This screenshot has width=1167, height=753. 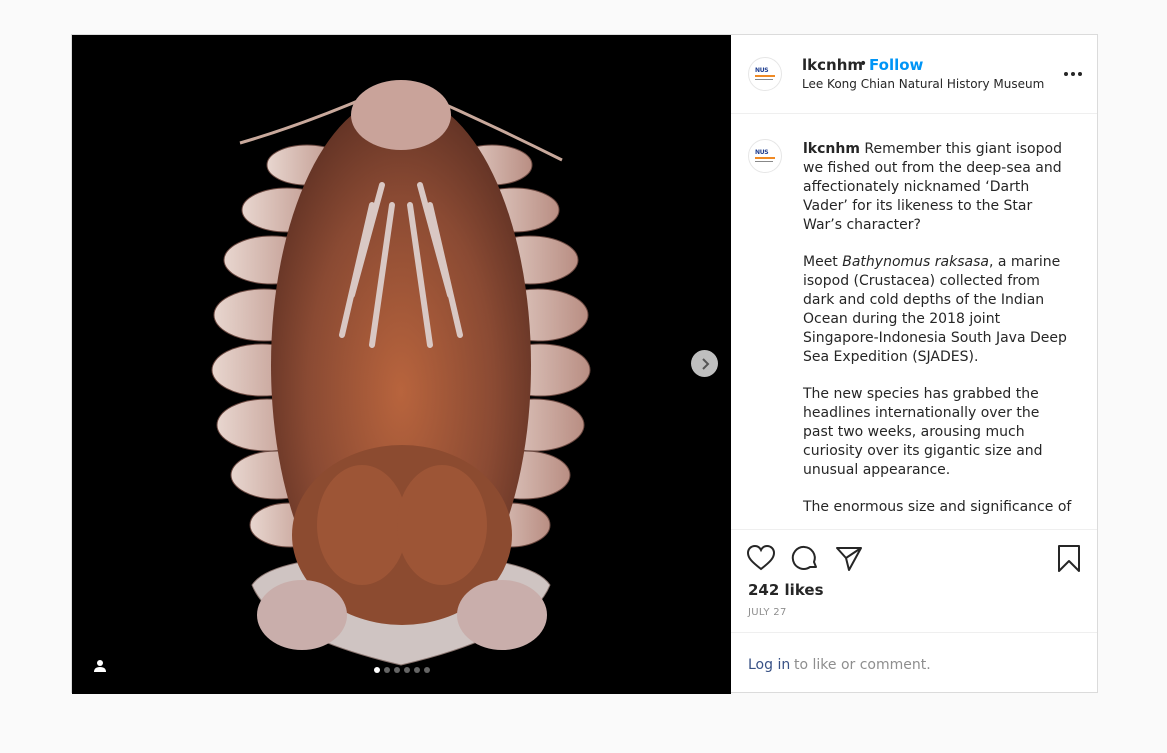 I want to click on bookmark-icon, so click(x=1069, y=558).